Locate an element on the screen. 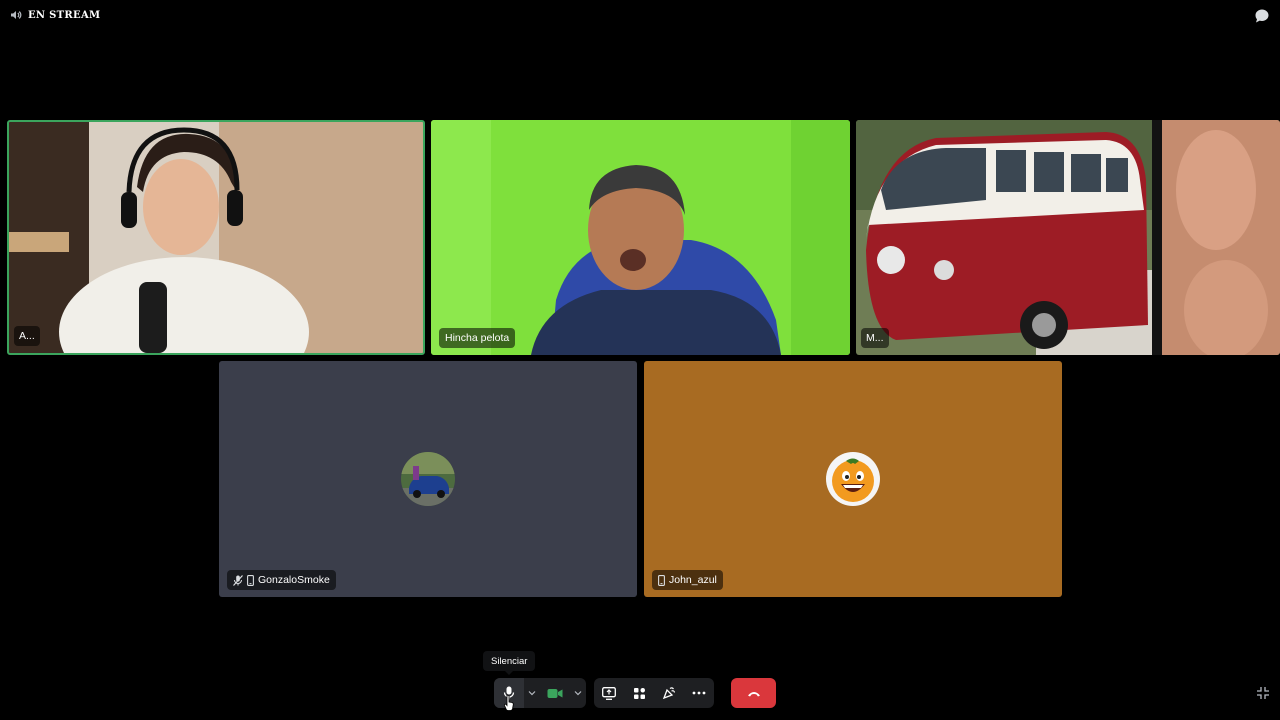 This screenshot has width=1280, height=720. more-options-button is located at coordinates (699, 693).